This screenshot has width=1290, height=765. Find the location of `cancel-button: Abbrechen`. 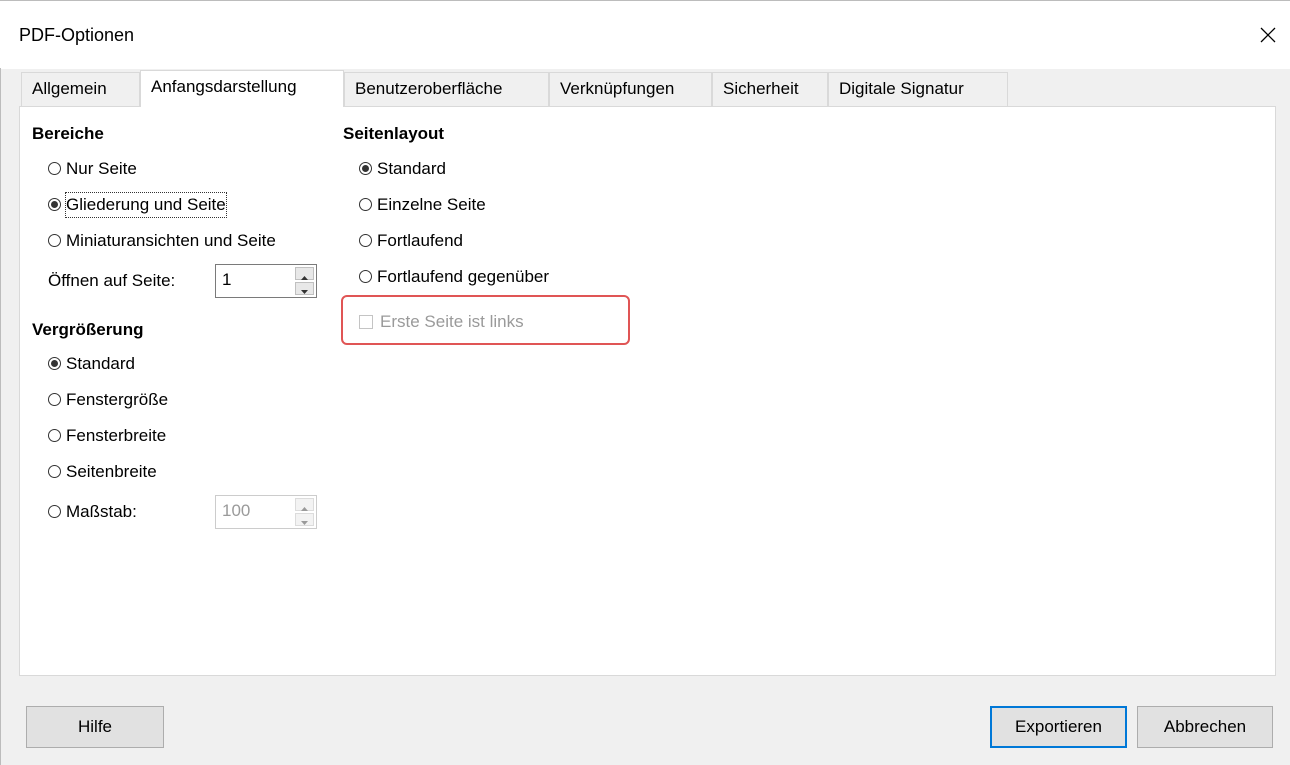

cancel-button: Abbrechen is located at coordinates (1205, 727).